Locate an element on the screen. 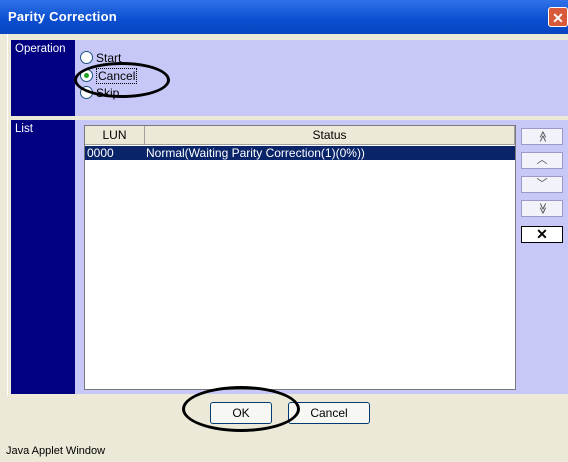  annotation-ellipse-cancel is located at coordinates (122, 80).